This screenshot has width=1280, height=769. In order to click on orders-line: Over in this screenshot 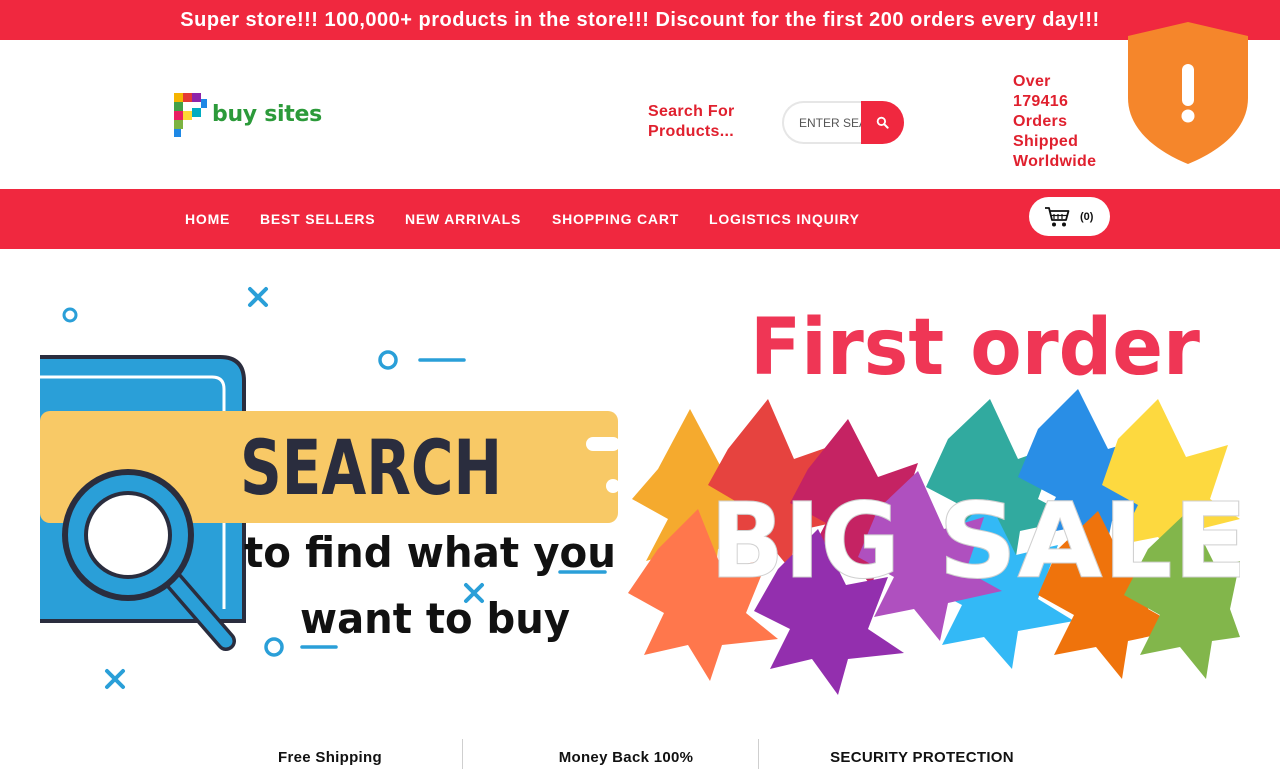, I will do `click(1032, 81)`.